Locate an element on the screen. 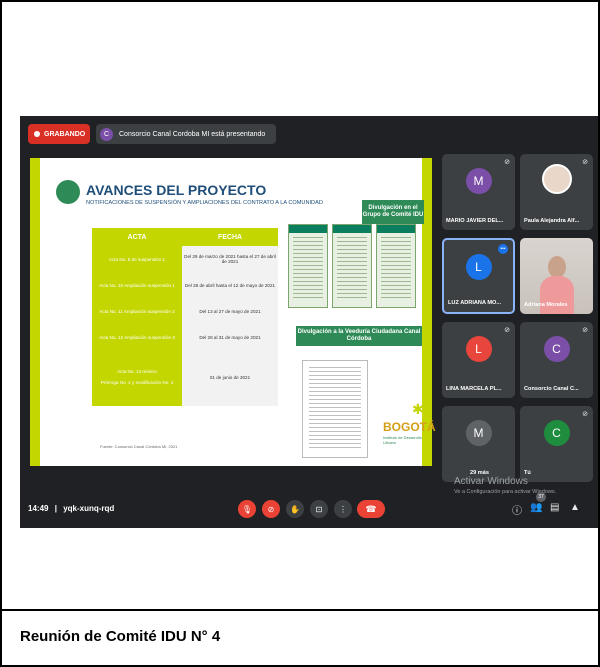  table-cell: Del 13 al 27 de mayo de 2021 is located at coordinates (230, 311).